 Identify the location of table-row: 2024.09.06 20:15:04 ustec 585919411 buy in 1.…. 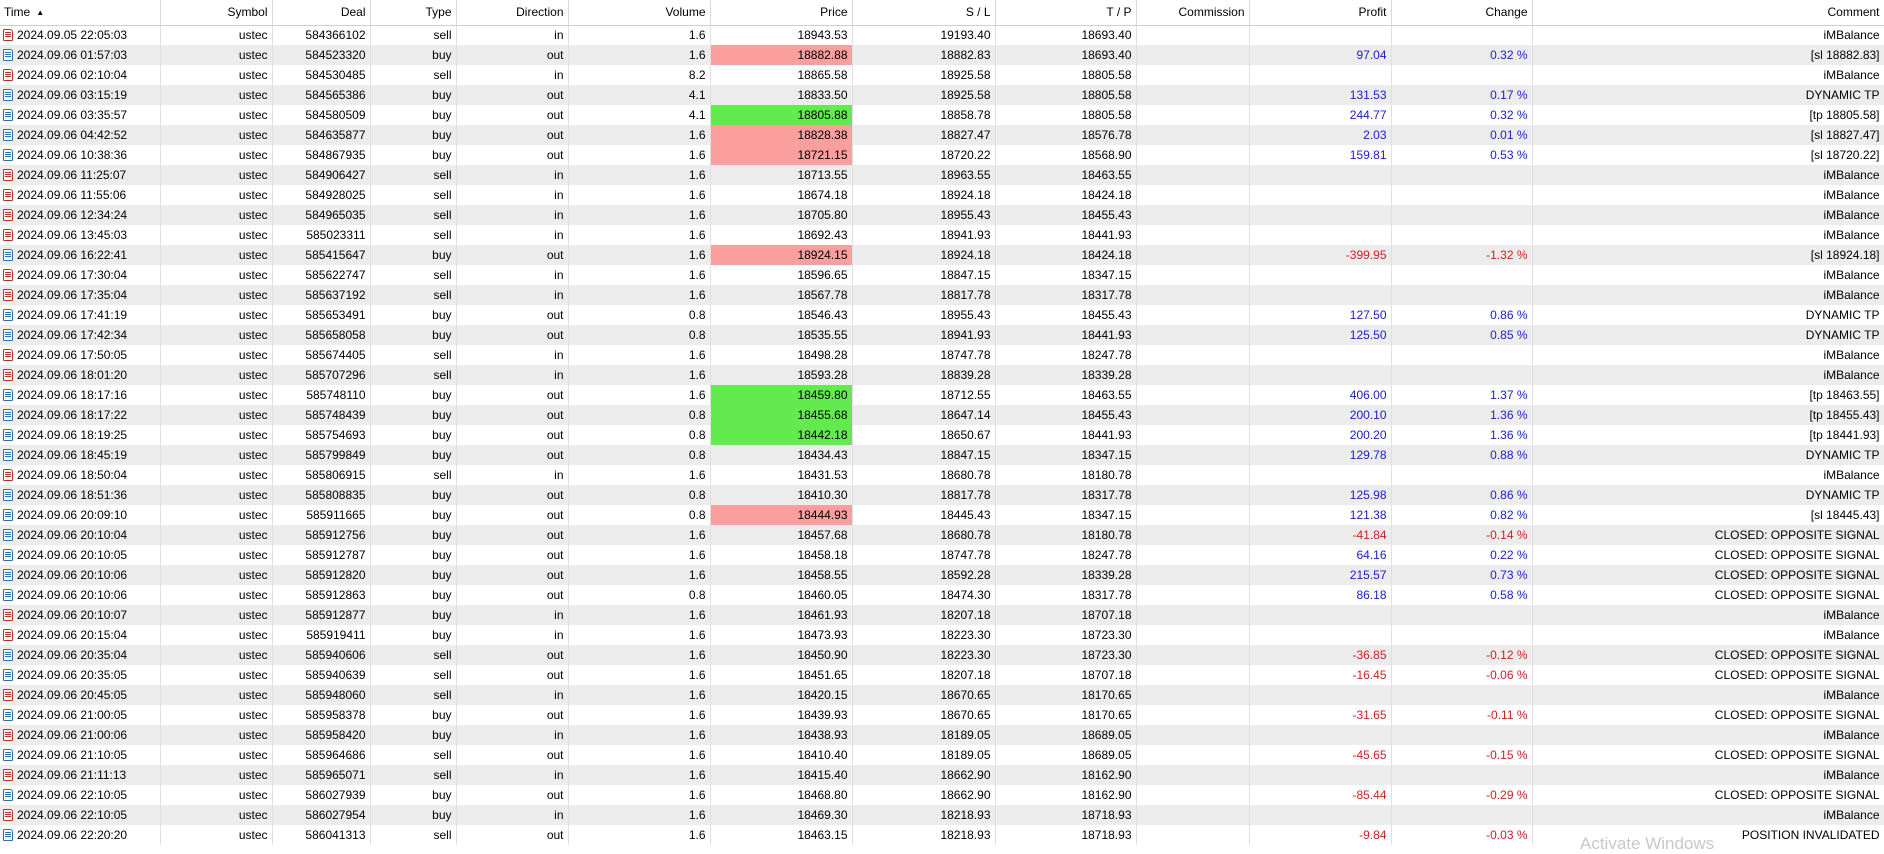
(942, 635).